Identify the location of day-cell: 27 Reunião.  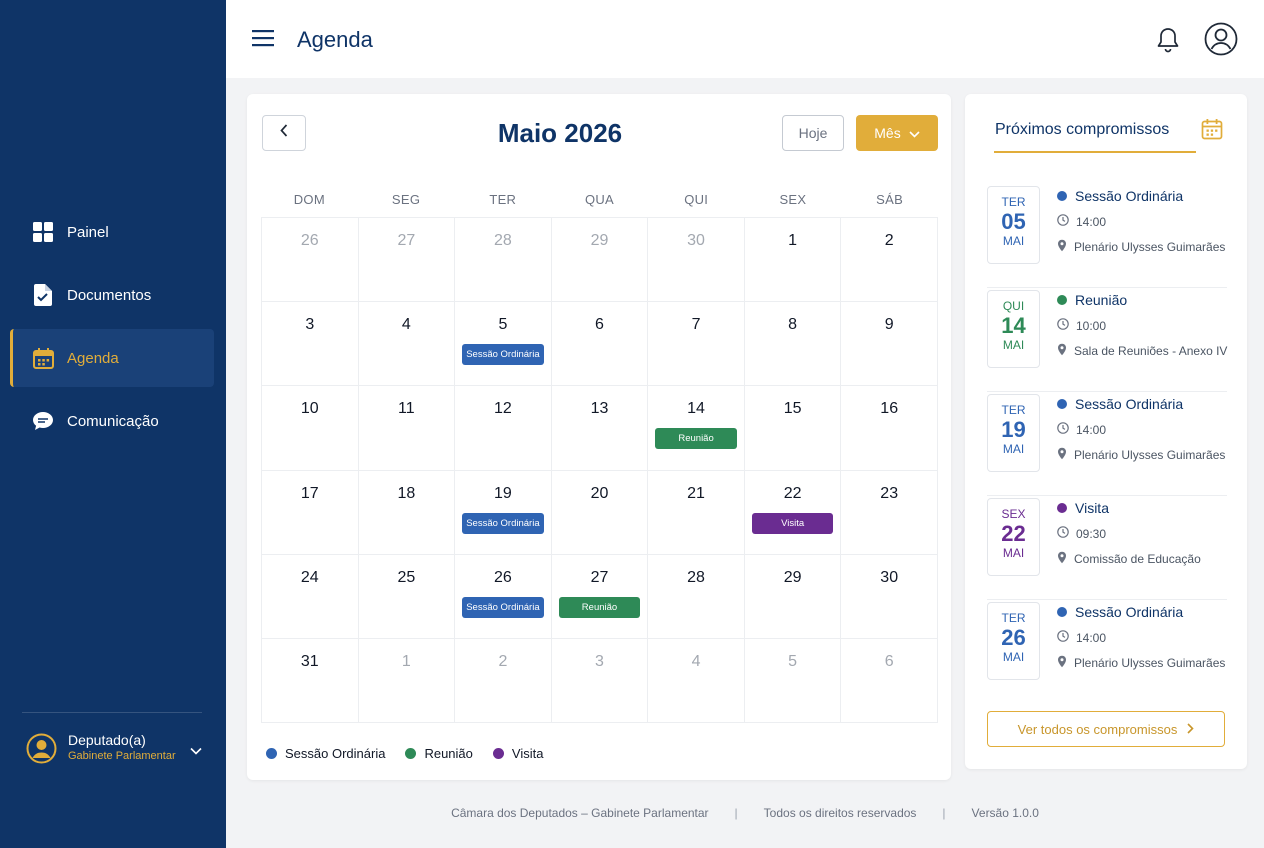
(600, 596).